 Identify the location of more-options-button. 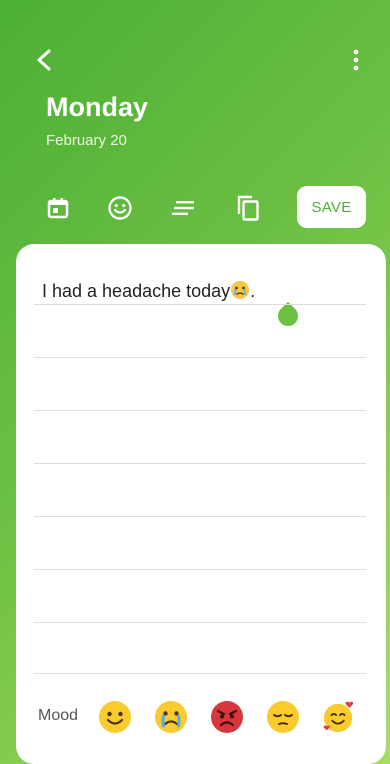
(356, 60).